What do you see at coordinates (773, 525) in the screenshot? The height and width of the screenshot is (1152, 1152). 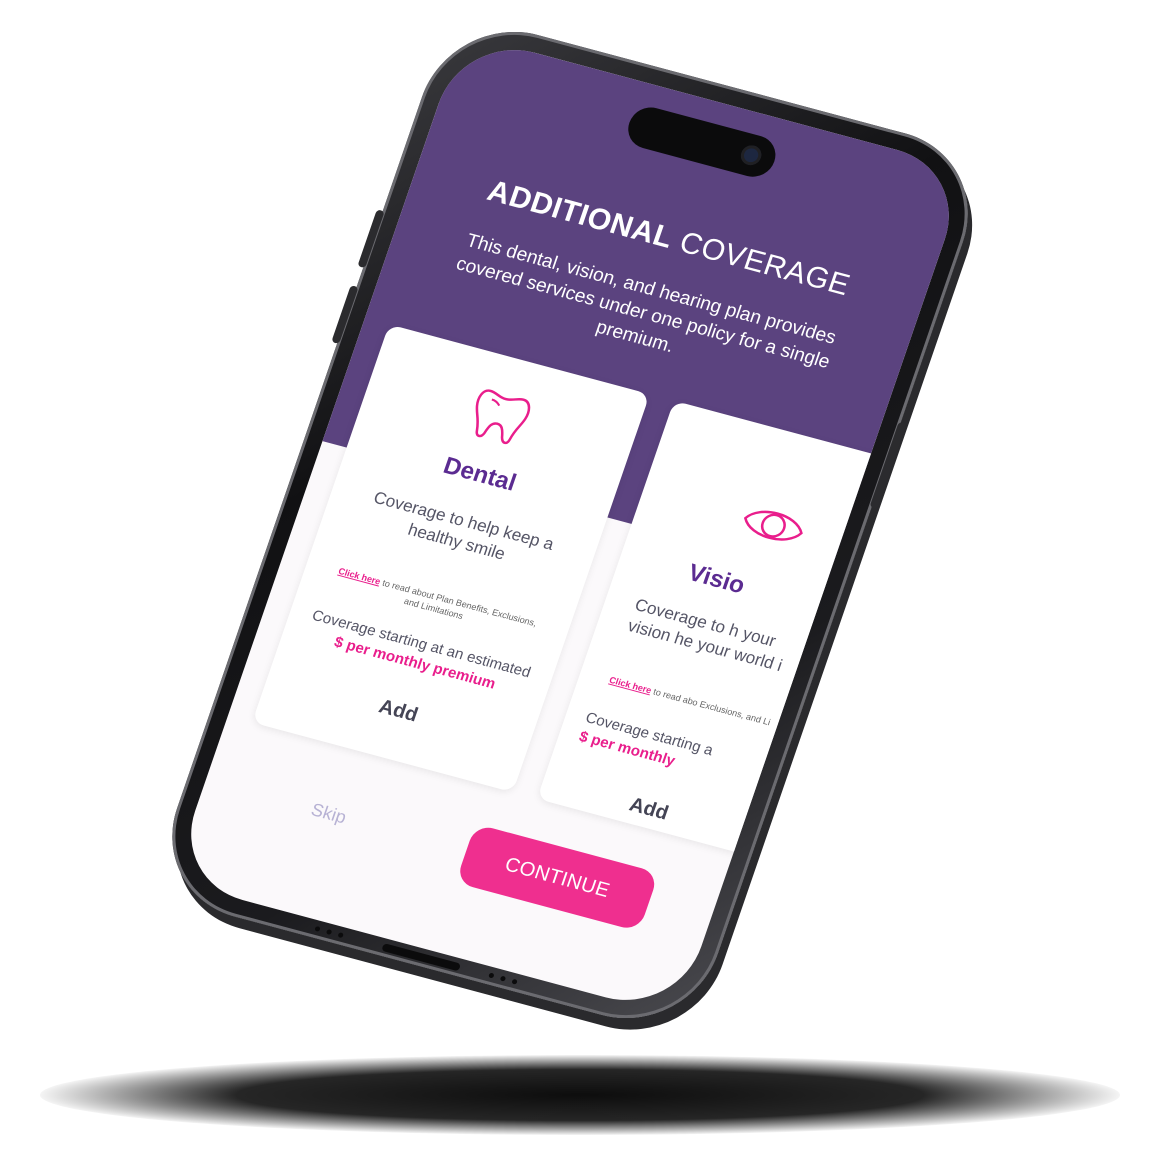 I see `eye-icon` at bounding box center [773, 525].